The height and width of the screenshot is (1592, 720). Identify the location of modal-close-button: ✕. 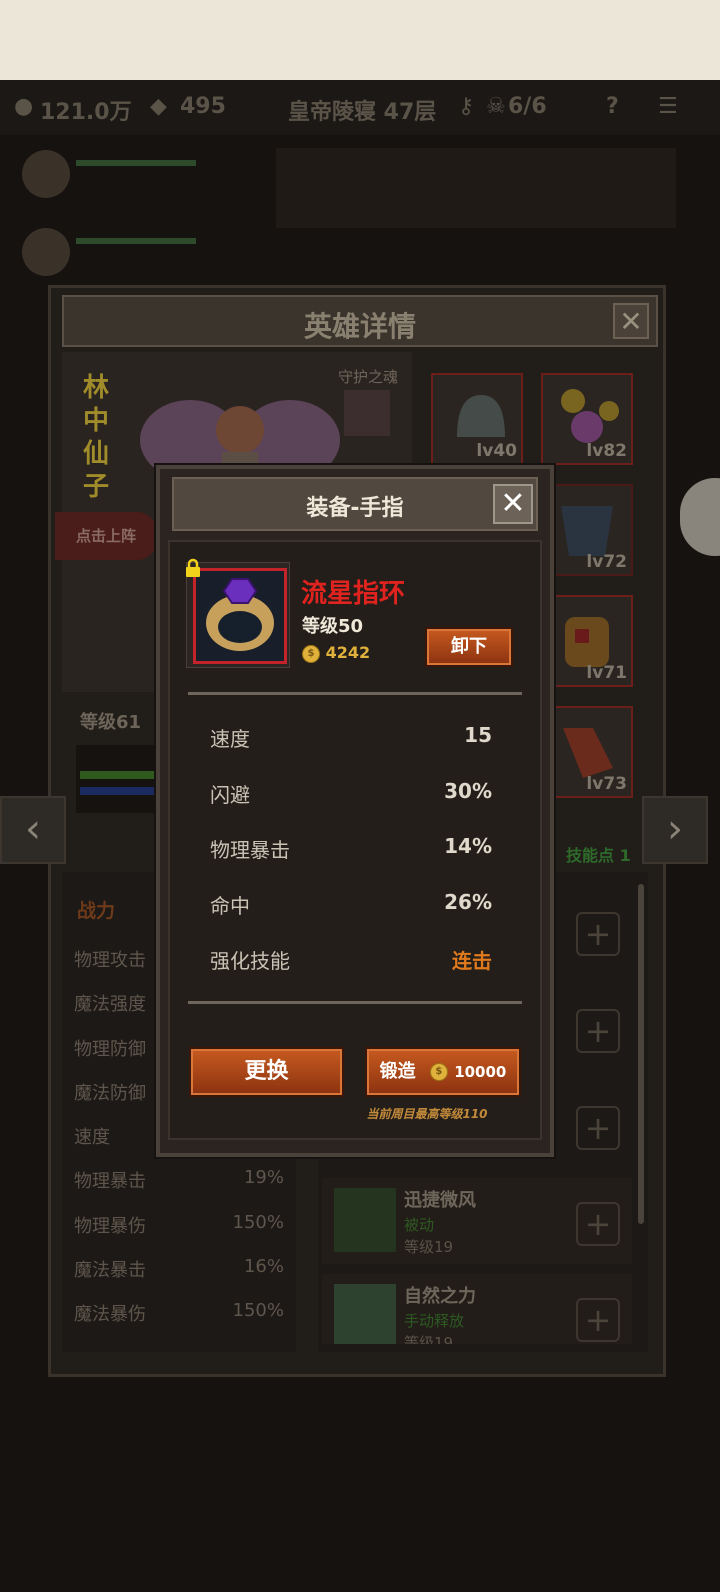
(513, 504).